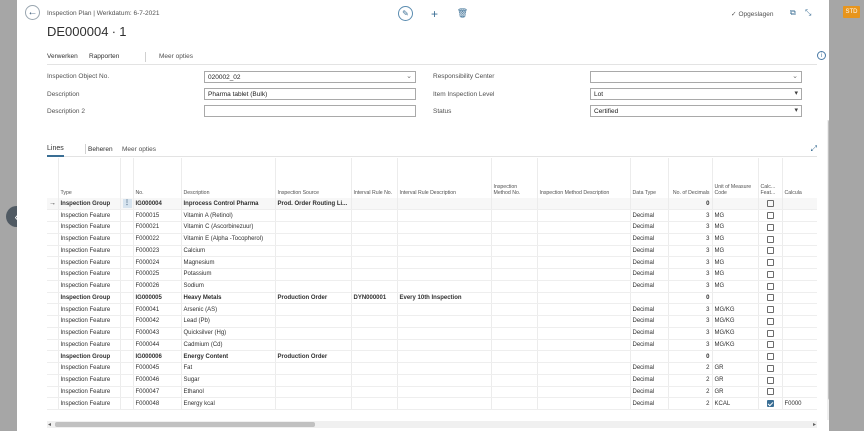 The height and width of the screenshot is (431, 864). Describe the element at coordinates (156, 215) in the screenshot. I see `cell-no: F000015` at that location.